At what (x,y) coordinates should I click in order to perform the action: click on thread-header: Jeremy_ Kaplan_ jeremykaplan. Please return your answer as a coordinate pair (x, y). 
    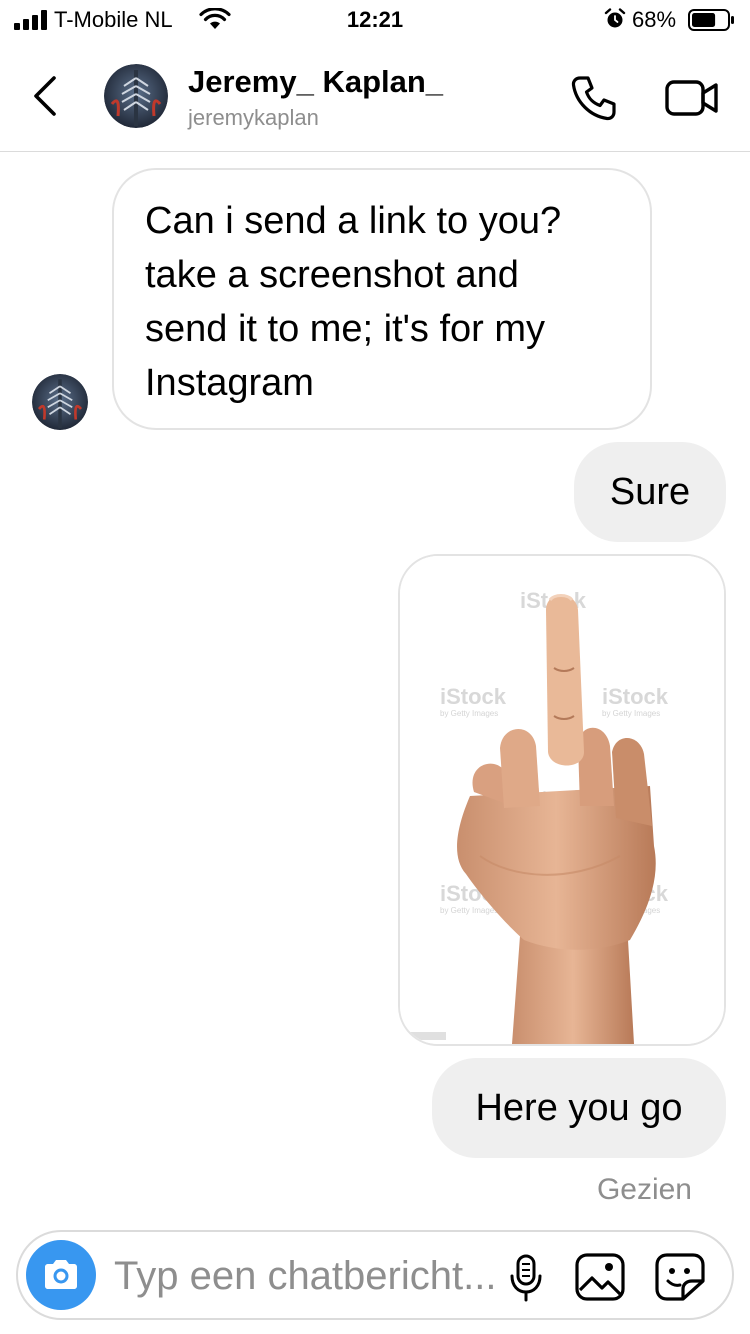
    Looking at the image, I should click on (375, 98).